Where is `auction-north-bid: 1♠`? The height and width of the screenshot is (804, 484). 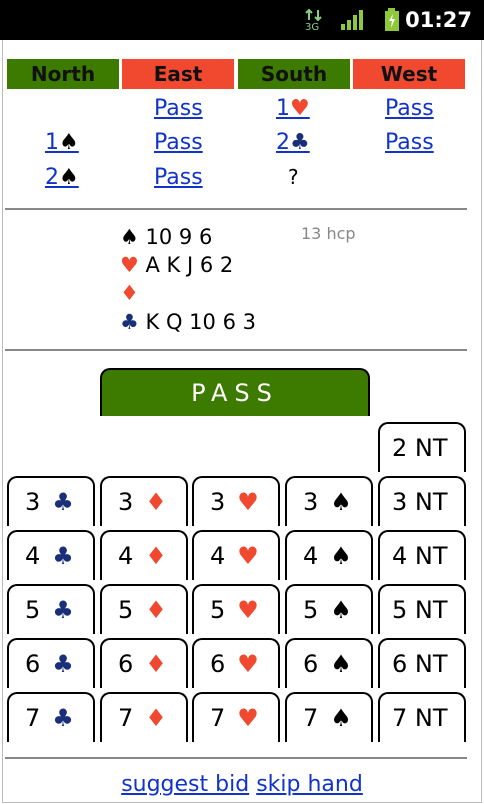 auction-north-bid: 1♠ is located at coordinates (62, 142).